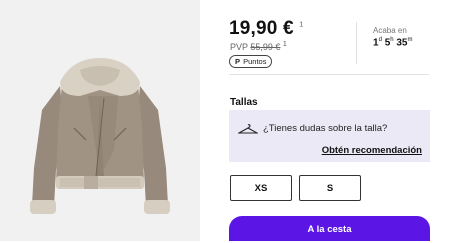  I want to click on price-value: 19,90 €, so click(261, 28).